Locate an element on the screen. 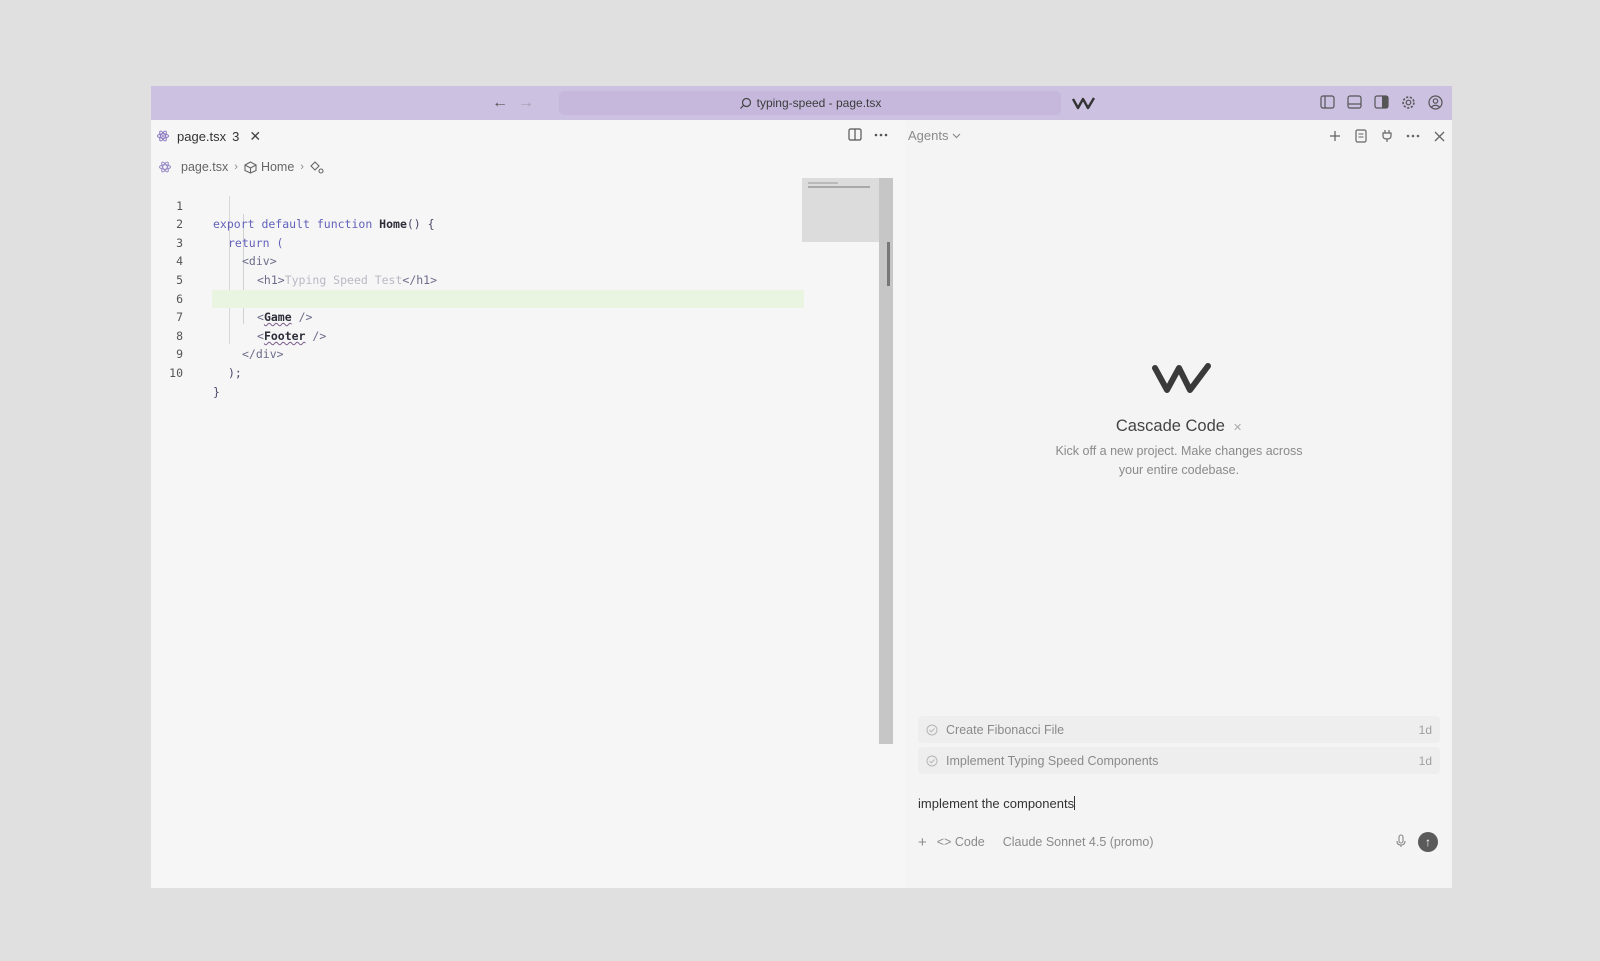 The height and width of the screenshot is (961, 1600). search-icon is located at coordinates (745, 103).